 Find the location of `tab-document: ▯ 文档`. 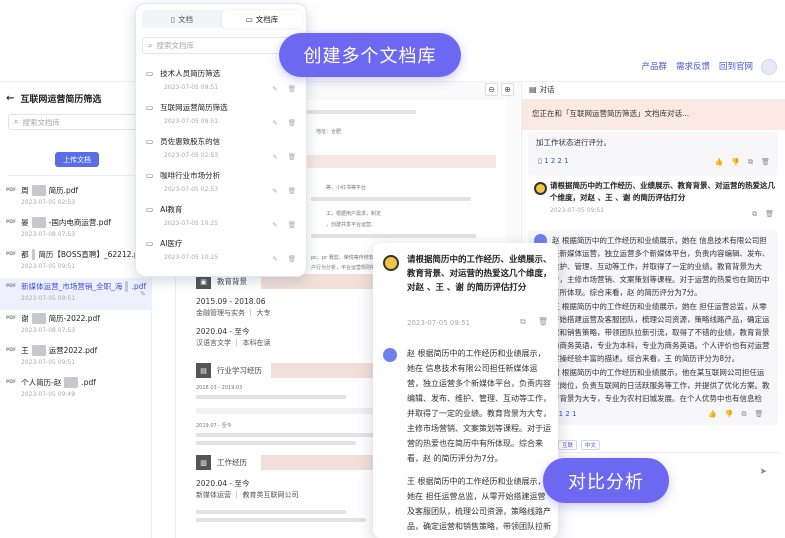

tab-document: ▯ 文档 is located at coordinates (182, 19).